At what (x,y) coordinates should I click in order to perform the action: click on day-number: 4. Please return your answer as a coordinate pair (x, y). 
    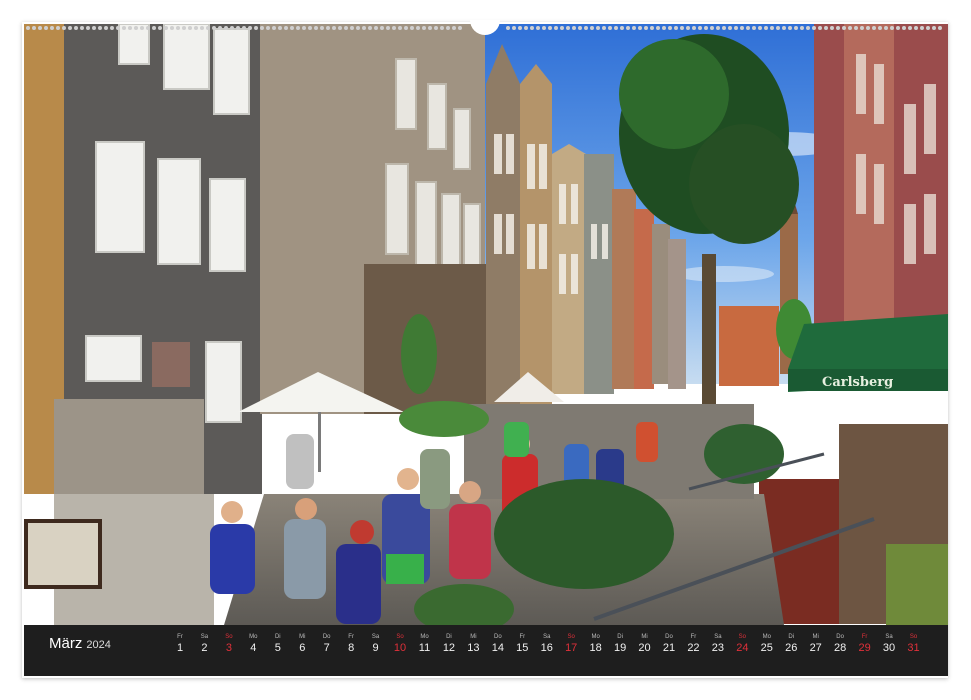
    Looking at the image, I should click on (253, 648).